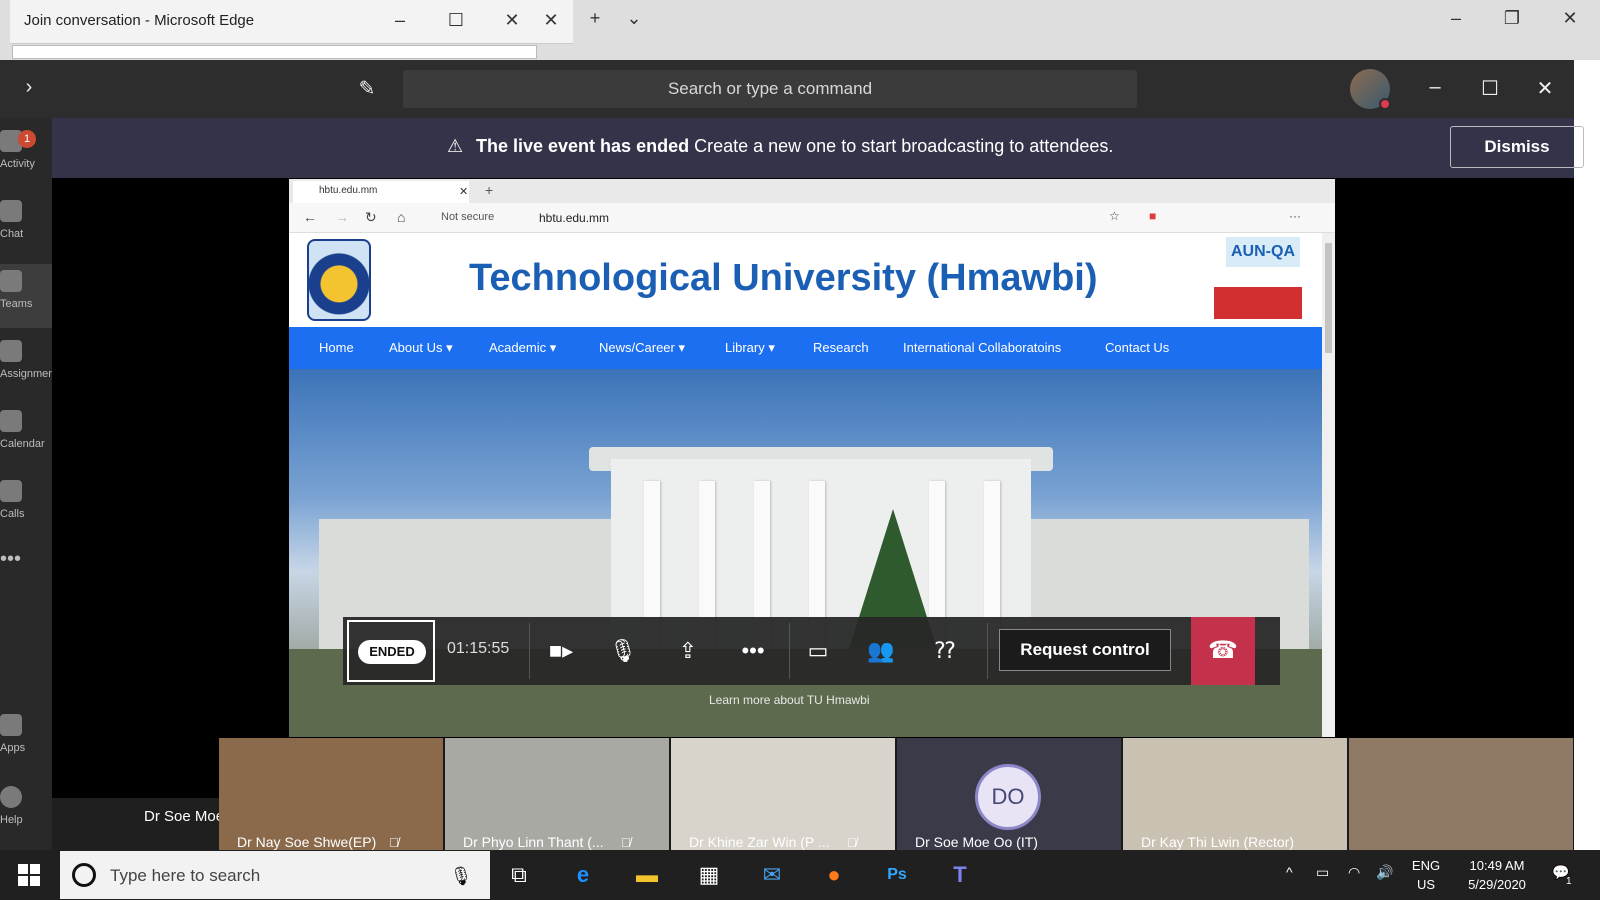 The width and height of the screenshot is (1600, 900). I want to click on participant-tile: Dr Phyo Linn Thant (... 🎙̸, so click(557, 794).